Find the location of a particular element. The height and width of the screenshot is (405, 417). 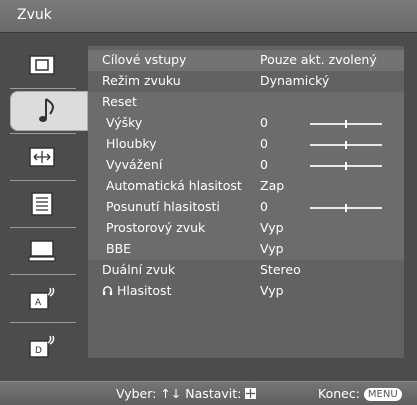

menu-row-label: Režim zvuku is located at coordinates (141, 80).